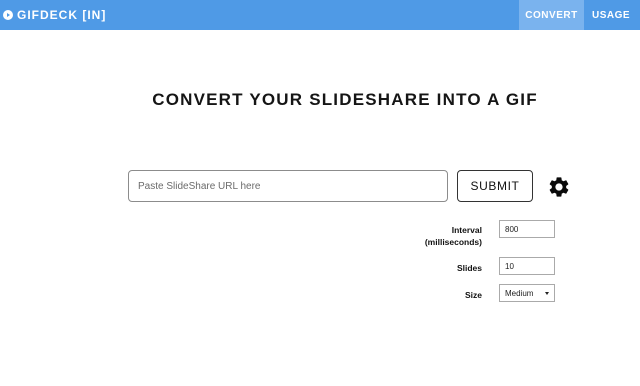 This screenshot has width=640, height=386. I want to click on play-circle-icon, so click(8, 15).